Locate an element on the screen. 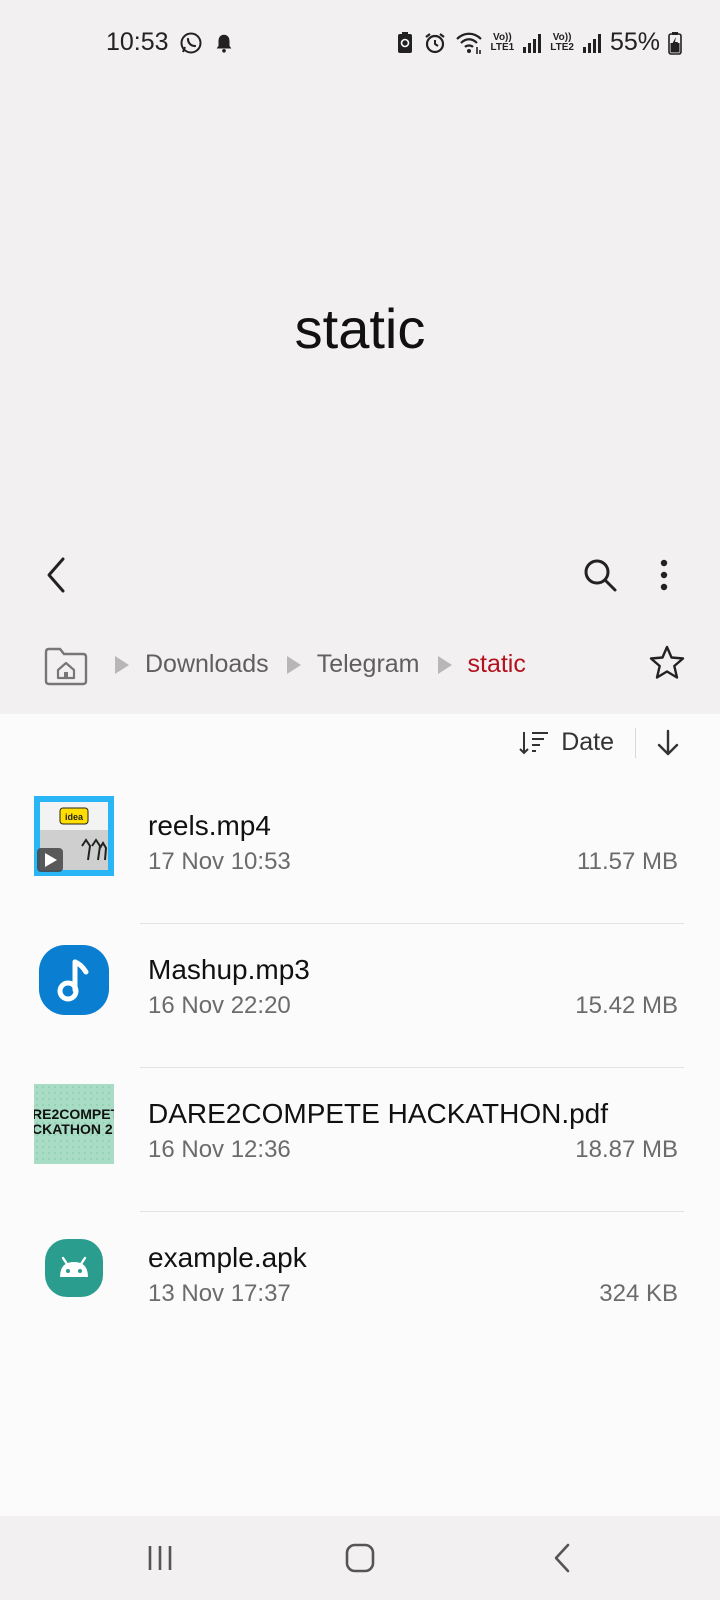  svg-text: RE2COMPET is located at coordinates (74, 1114).